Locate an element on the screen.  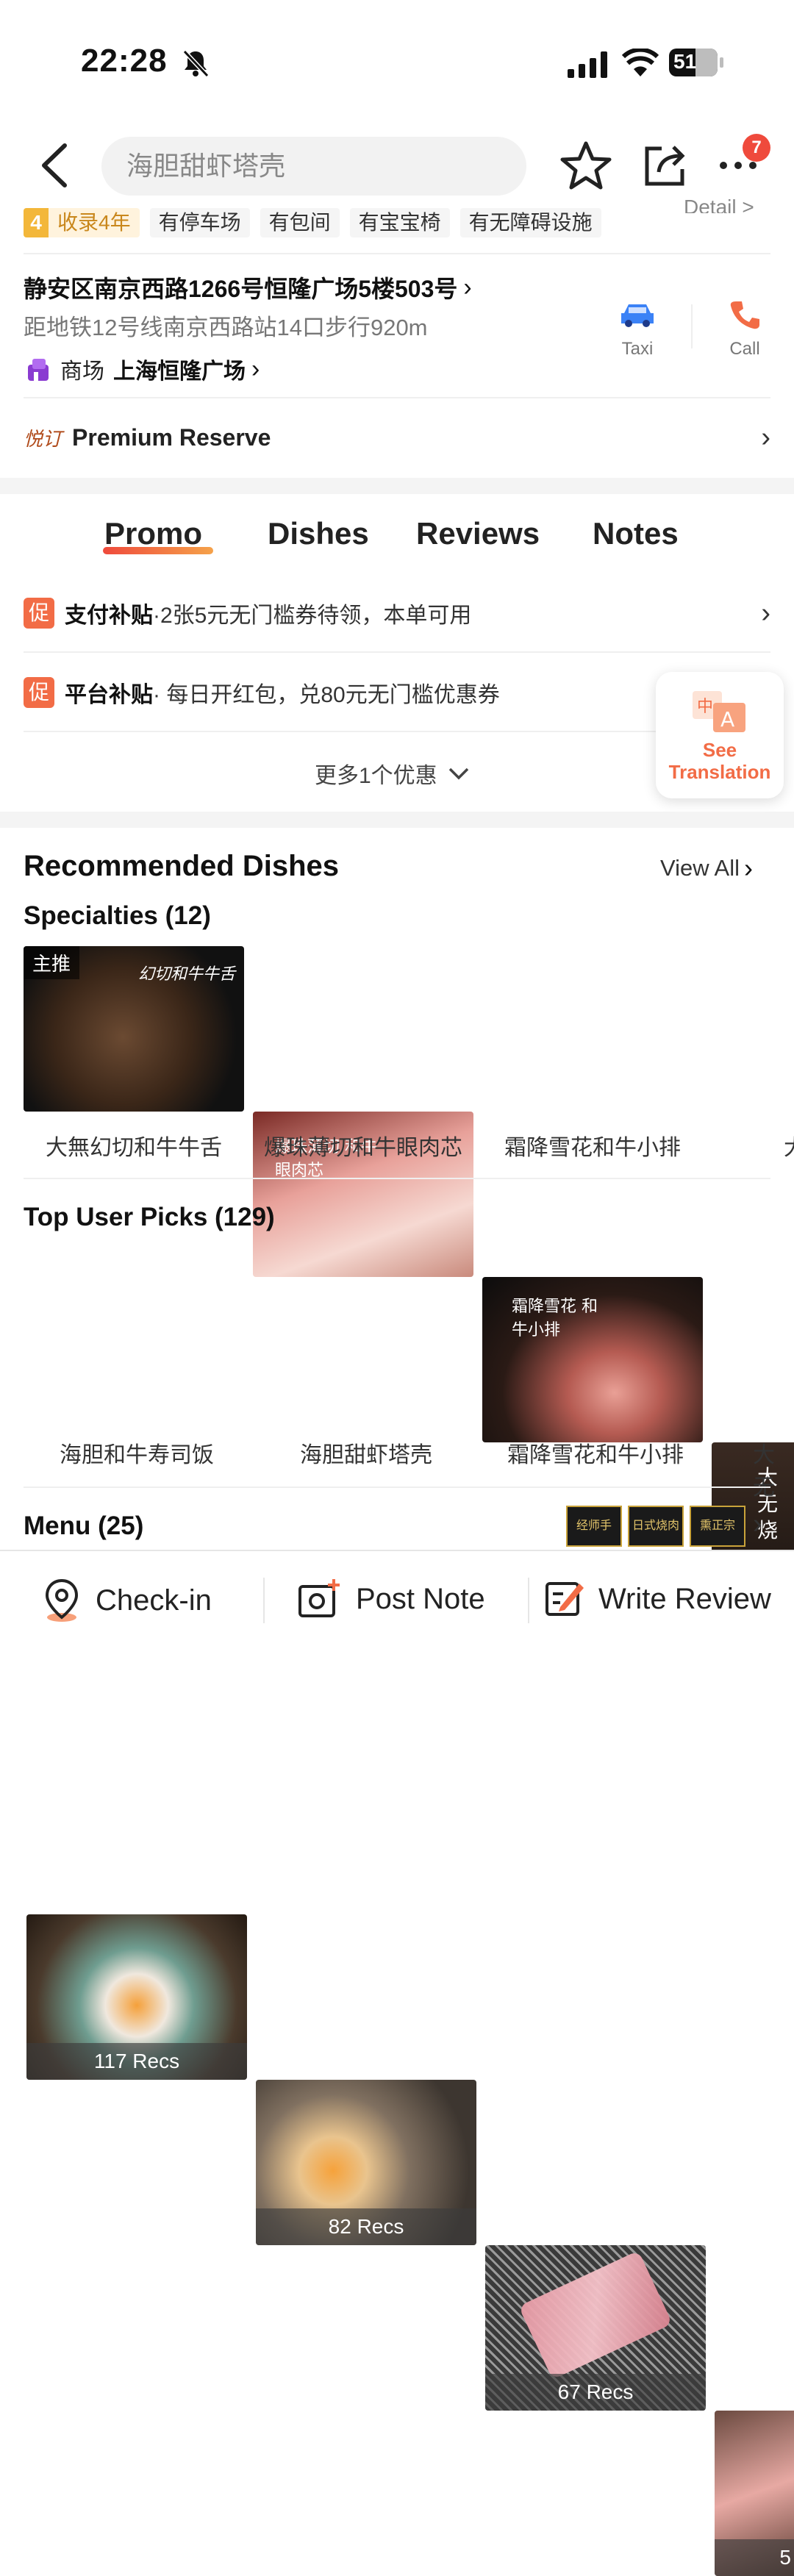
promo-detail: · 每日开红包，兑80元无门槛优惠券 is located at coordinates (326, 695).